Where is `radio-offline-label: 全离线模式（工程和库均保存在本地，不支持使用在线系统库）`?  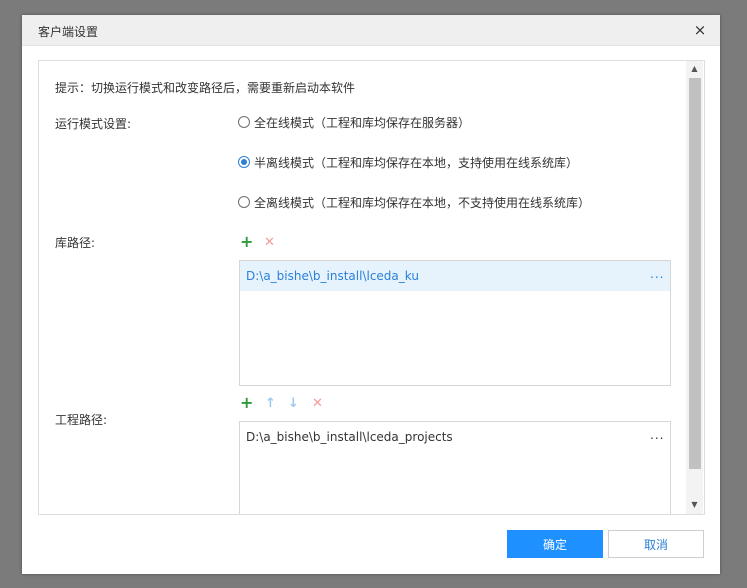
radio-offline-label: 全离线模式（工程和库均保存在本地，不支持使用在线系统库） is located at coordinates (422, 202).